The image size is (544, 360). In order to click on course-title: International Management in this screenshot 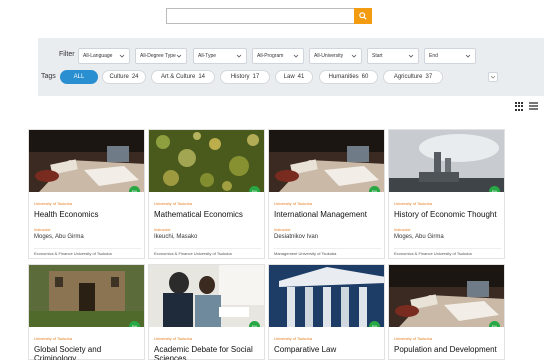, I will do `click(329, 214)`.